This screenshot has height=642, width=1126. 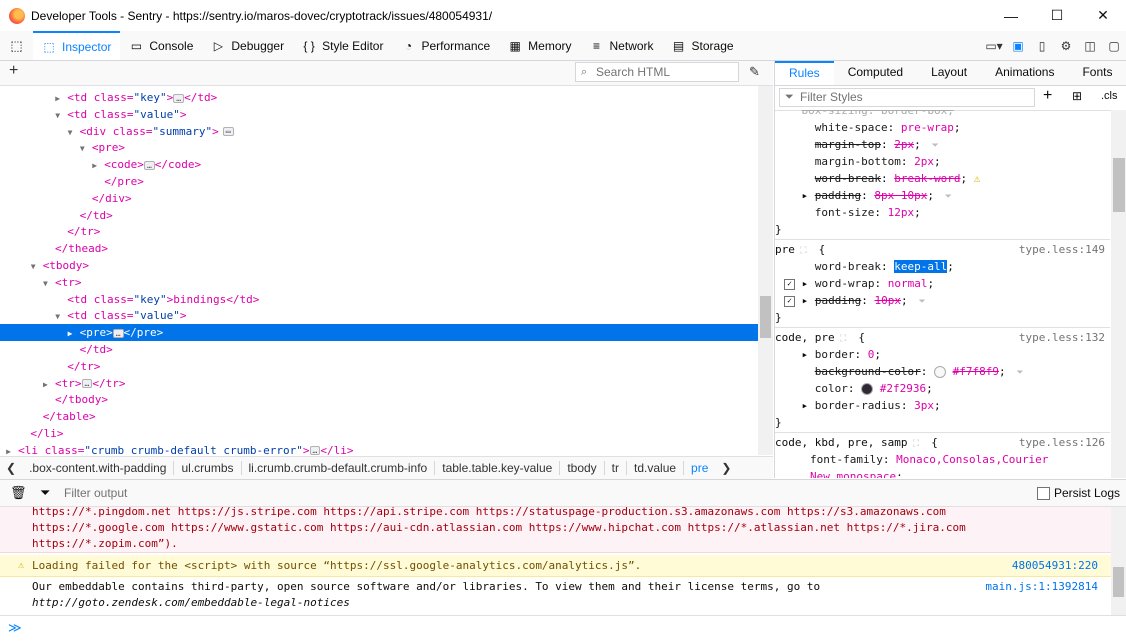 What do you see at coordinates (805, 337) in the screenshot?
I see `selector: code, pre` at bounding box center [805, 337].